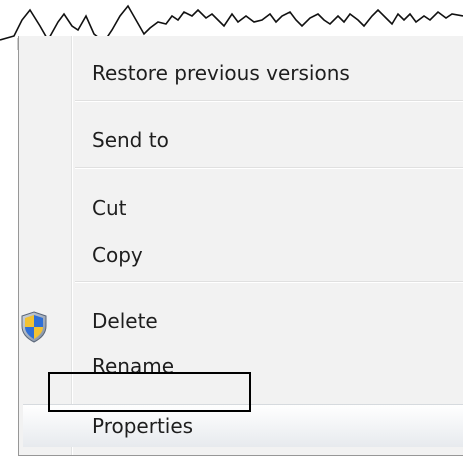  Describe the element at coordinates (125, 321) in the screenshot. I see `menu-item-label: Delete` at that location.